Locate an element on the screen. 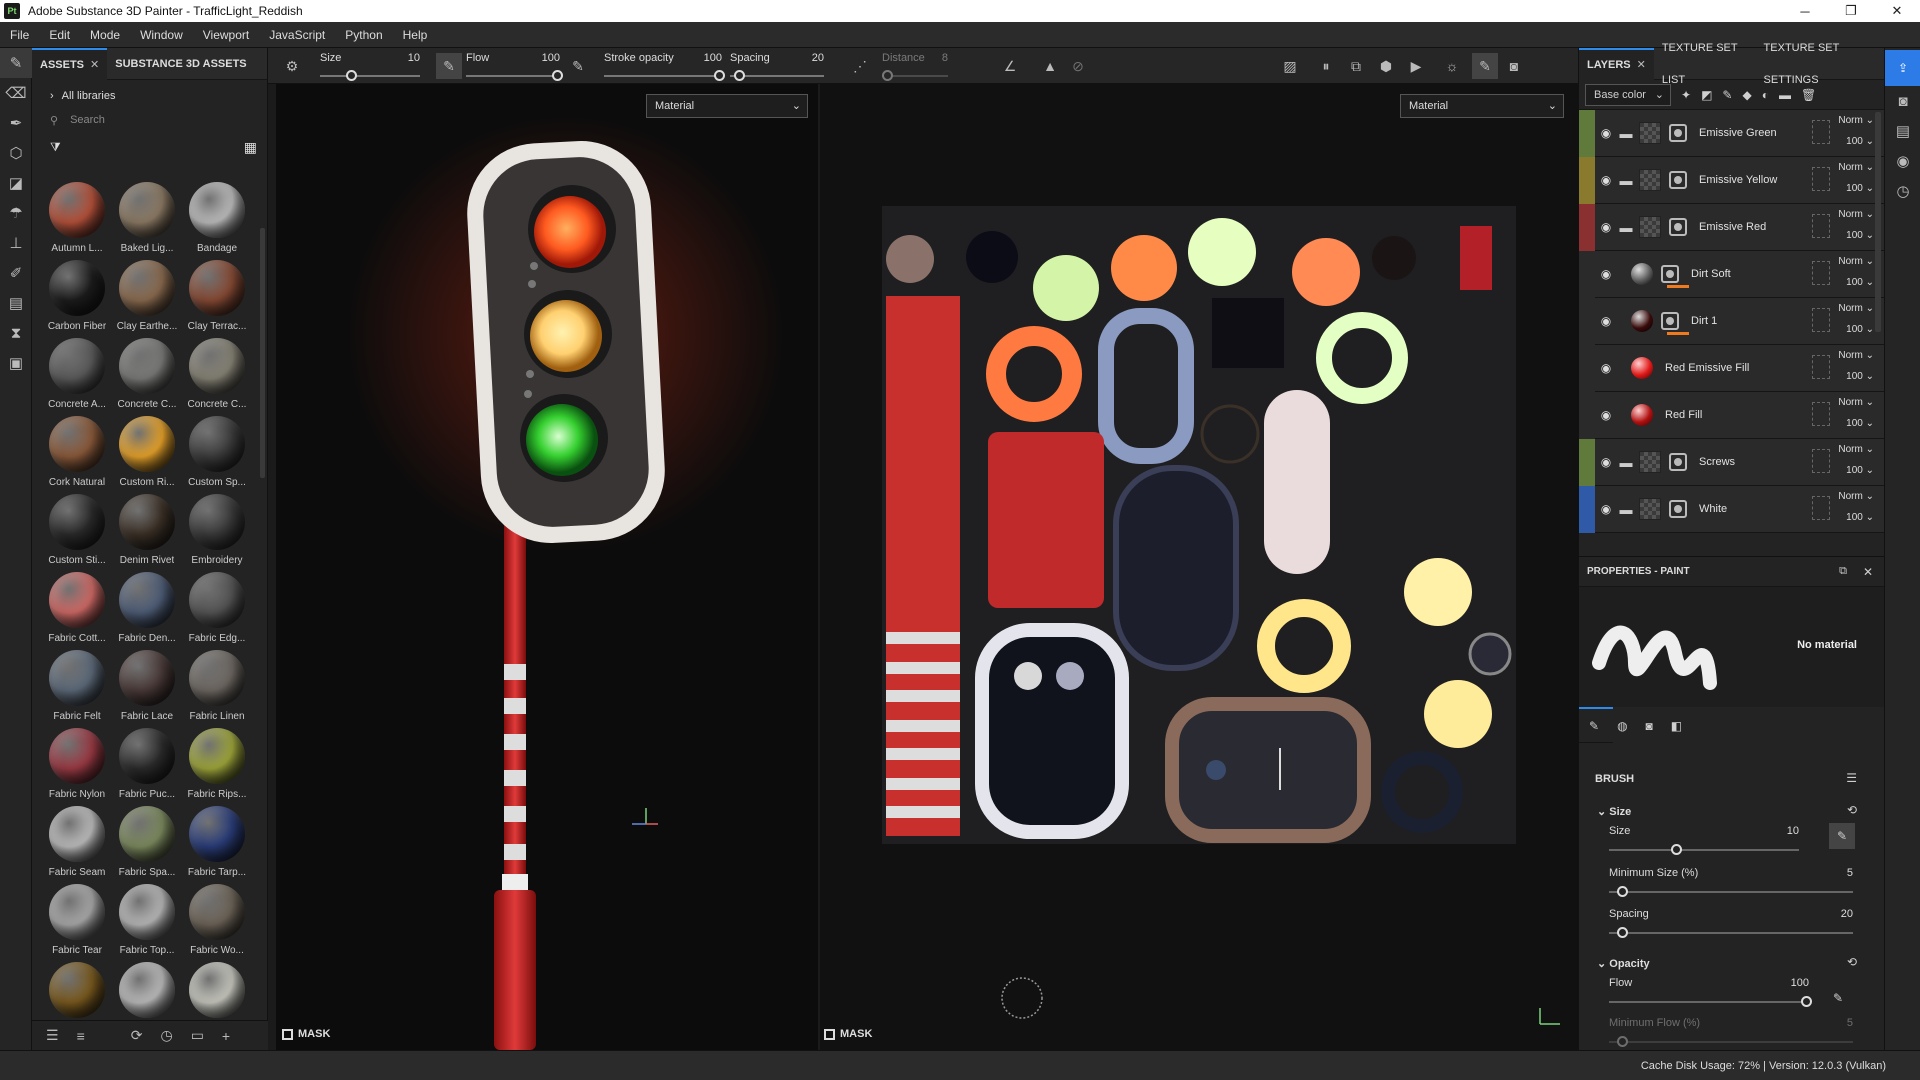 The image size is (1920, 1080). delete-layer-icon: 🗑 is located at coordinates (1808, 95).